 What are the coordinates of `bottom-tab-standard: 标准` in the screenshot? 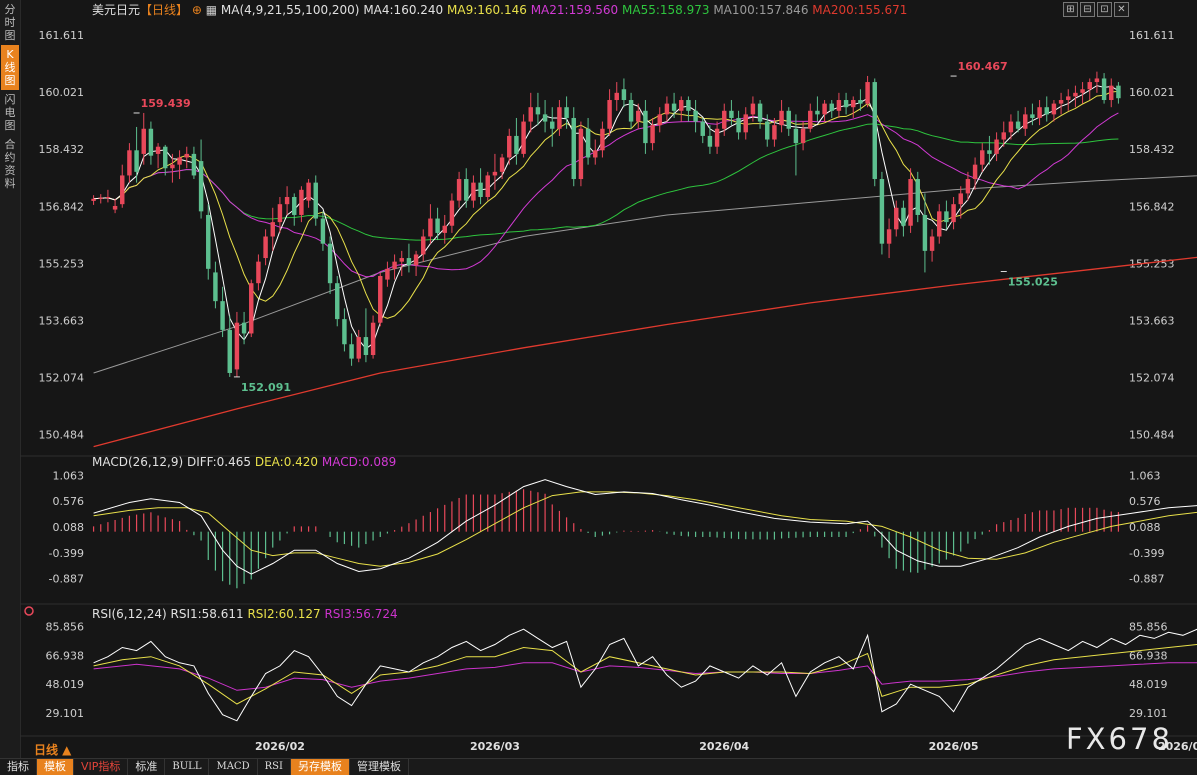 It's located at (147, 767).